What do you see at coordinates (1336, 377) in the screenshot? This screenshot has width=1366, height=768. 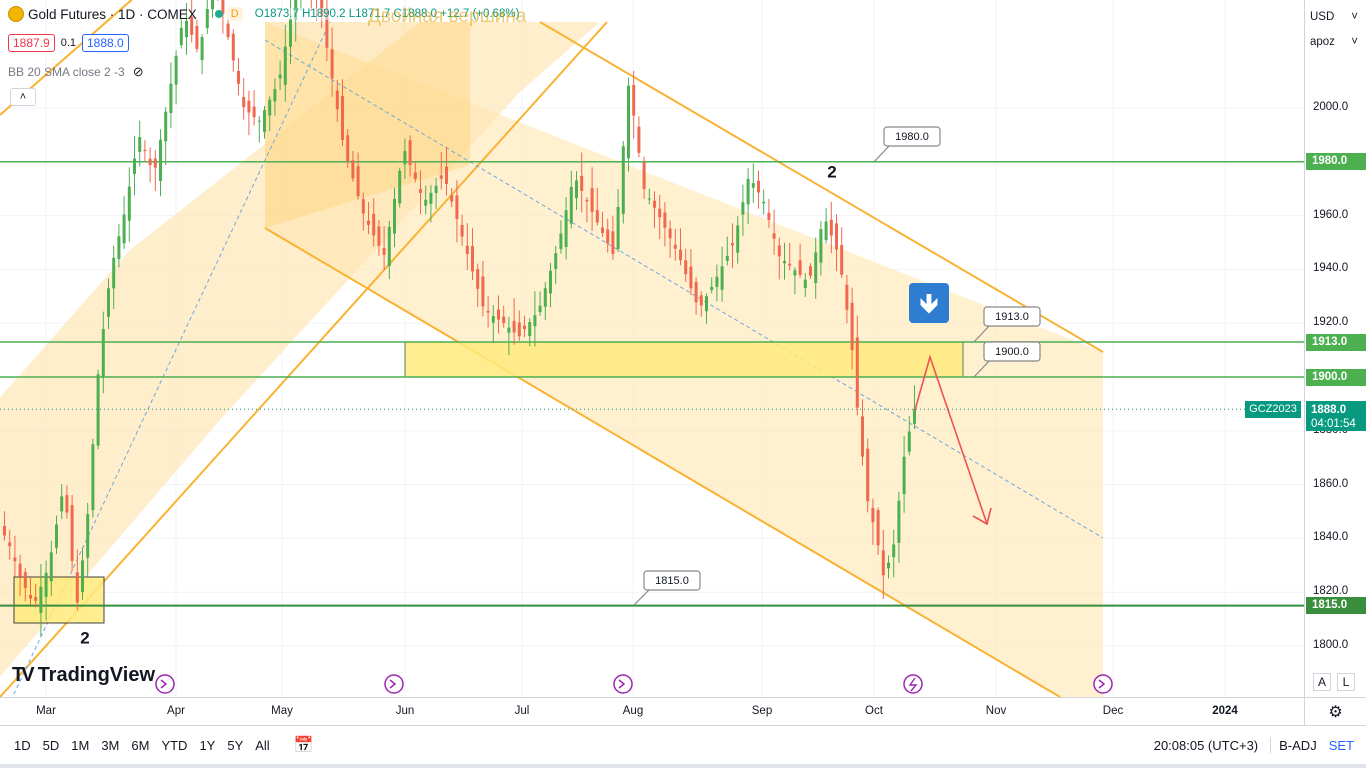 I see `level-price-badge: 1900.0` at bounding box center [1336, 377].